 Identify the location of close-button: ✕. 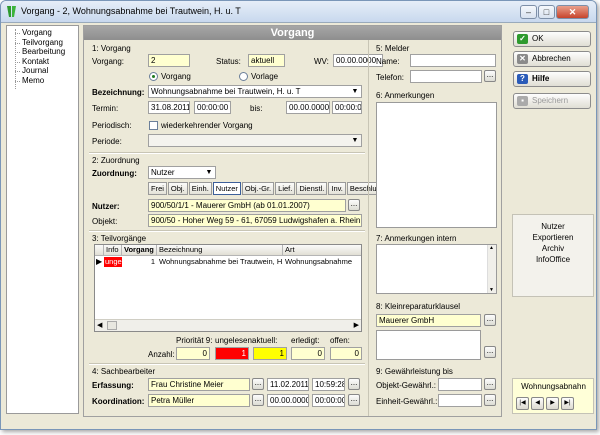
(572, 12).